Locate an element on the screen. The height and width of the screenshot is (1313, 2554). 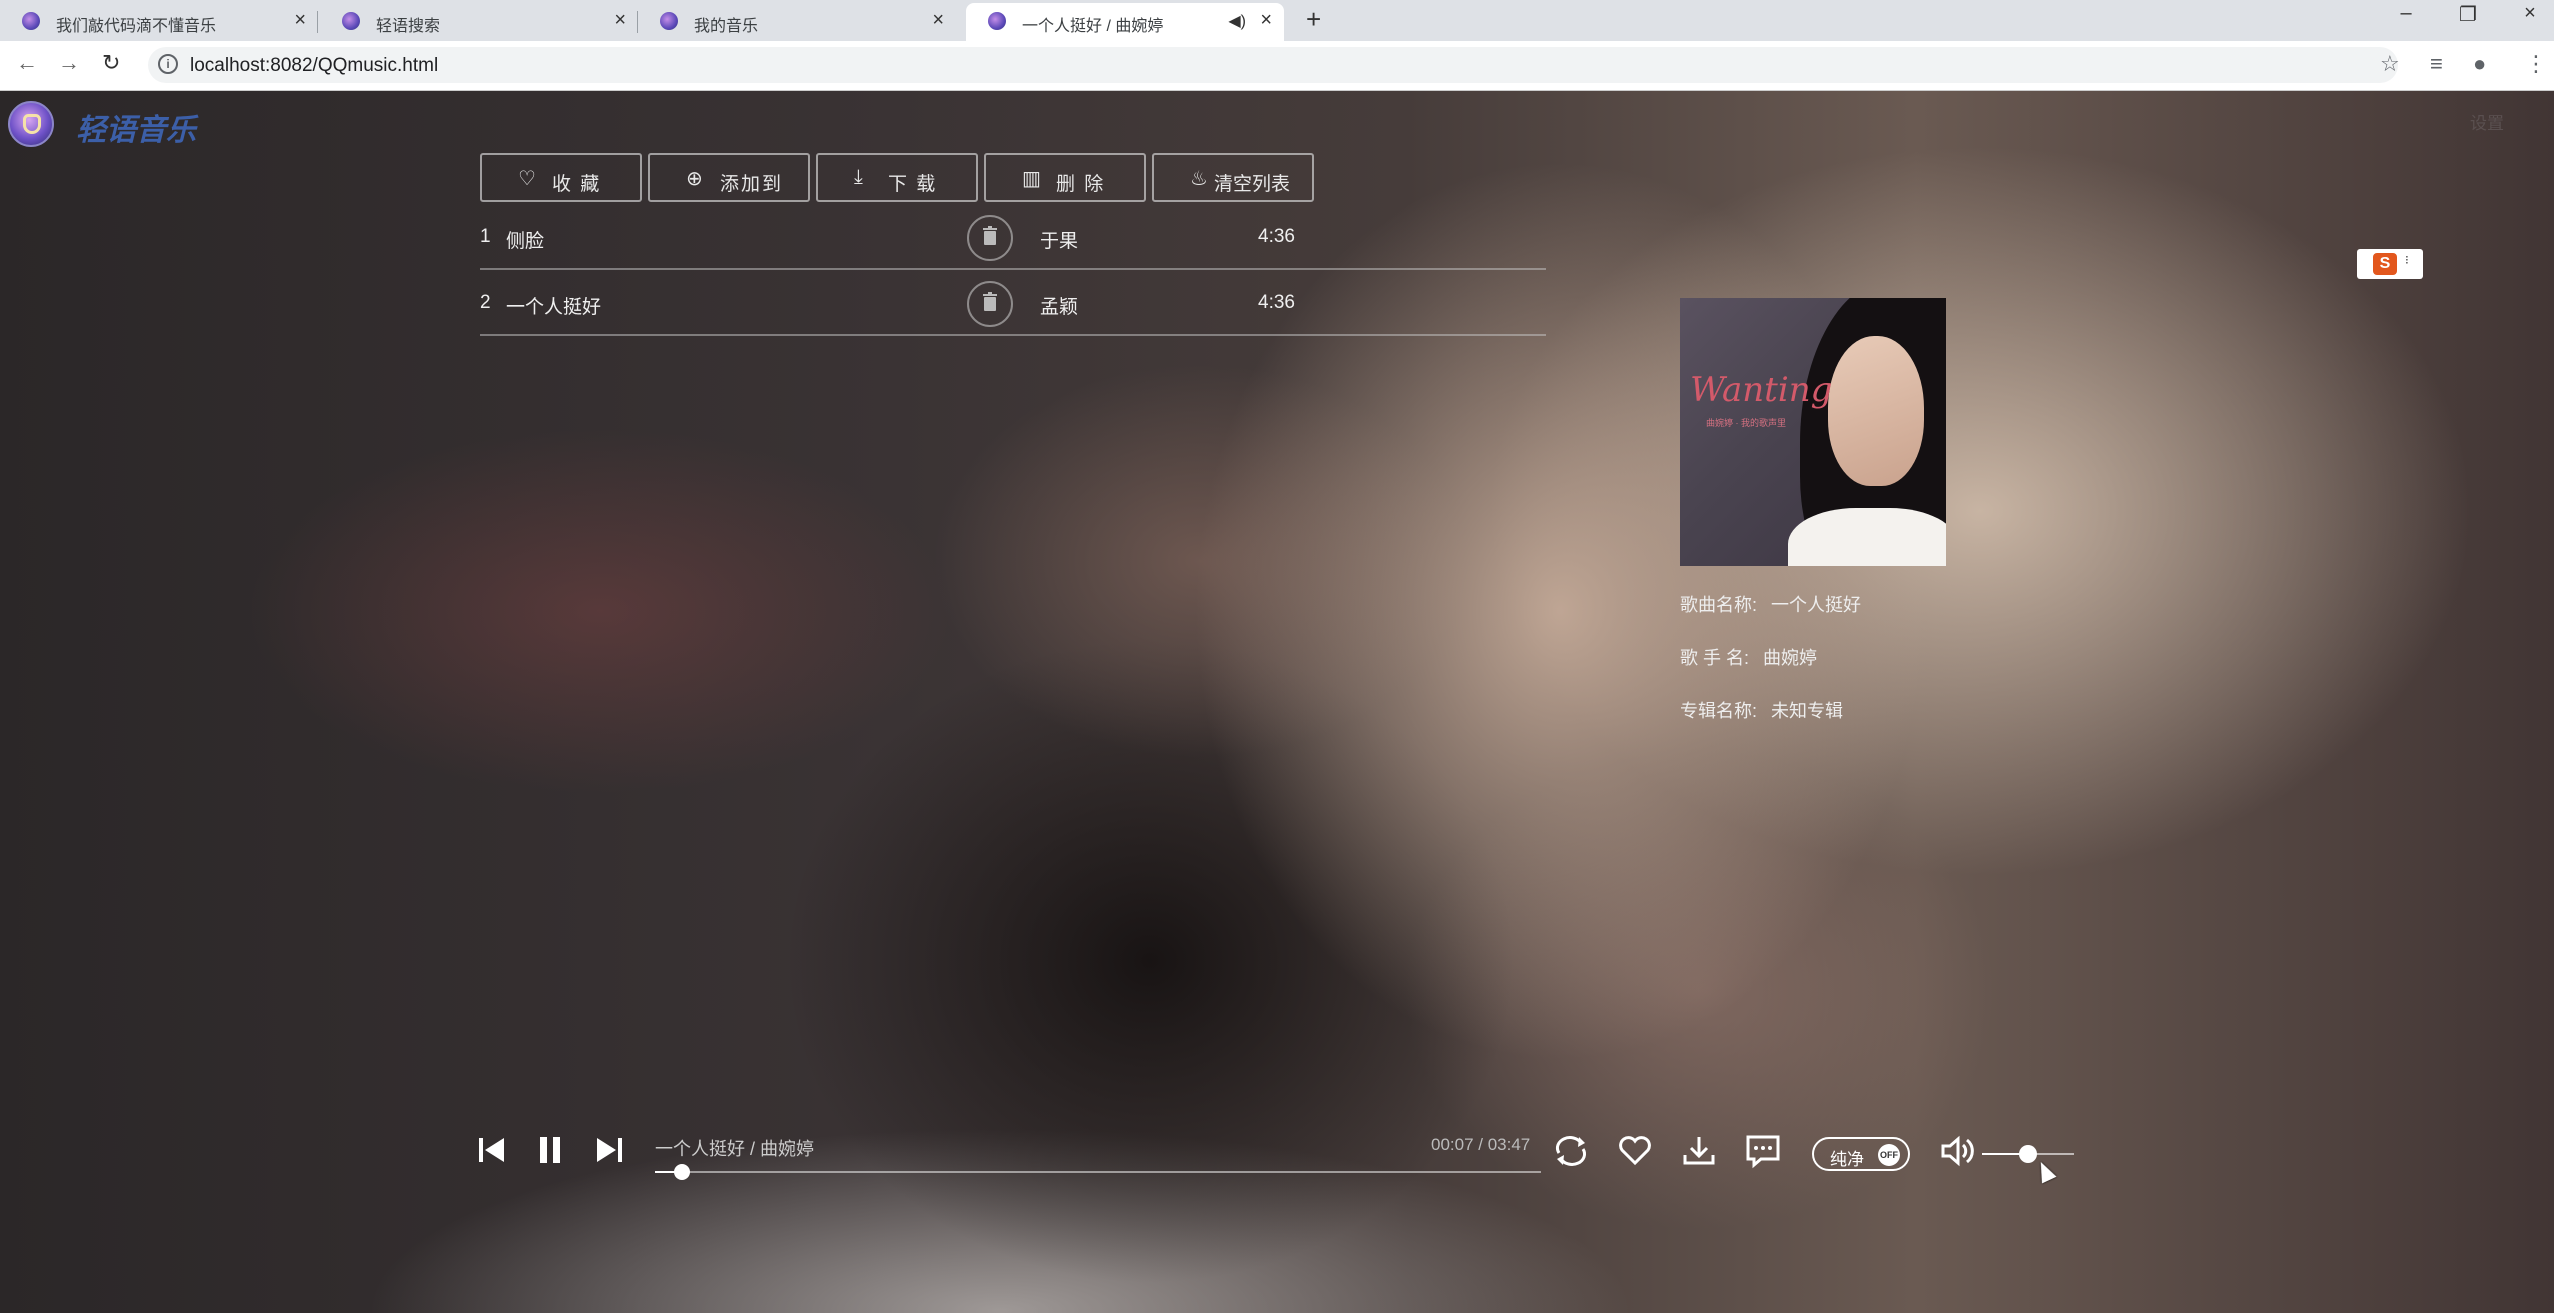
heart-icon: ♡ is located at coordinates (527, 179).